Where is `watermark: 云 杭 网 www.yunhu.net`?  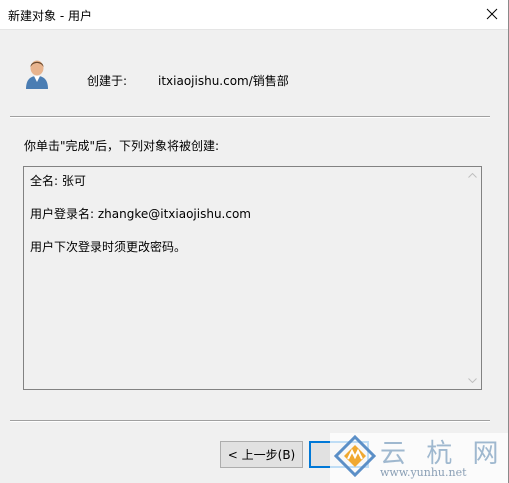 watermark: 云 杭 网 www.yunhu.net is located at coordinates (419, 458).